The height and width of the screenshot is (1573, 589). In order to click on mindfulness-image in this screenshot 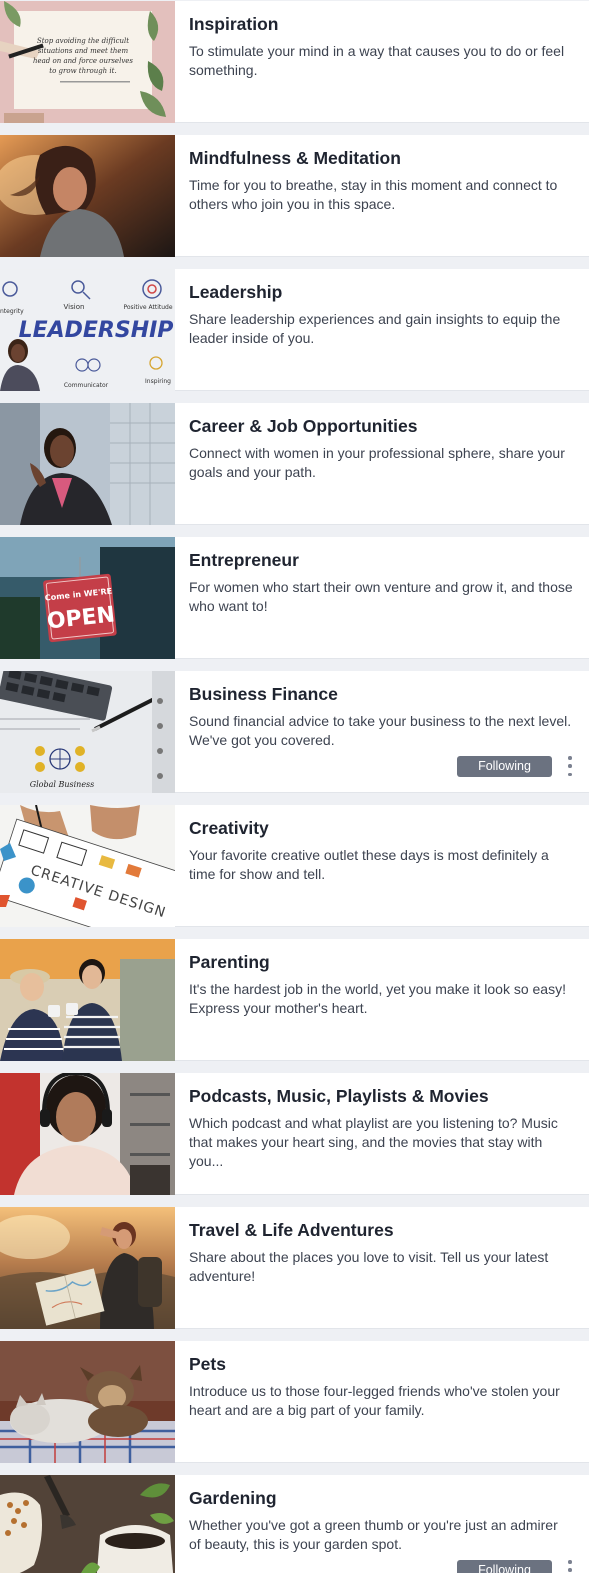, I will do `click(87, 196)`.